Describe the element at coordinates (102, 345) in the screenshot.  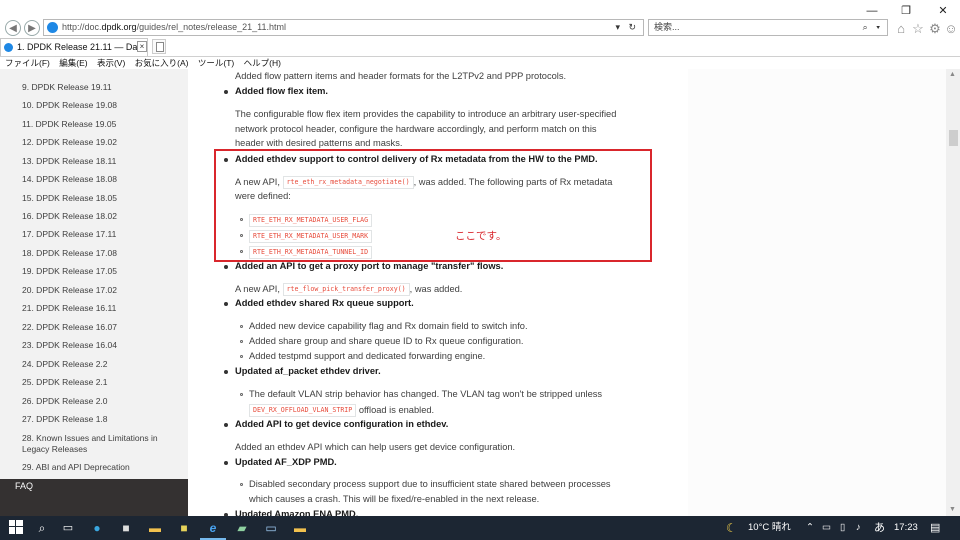
I see `sidebar-item: 23. DPDK Release 16.04` at that location.